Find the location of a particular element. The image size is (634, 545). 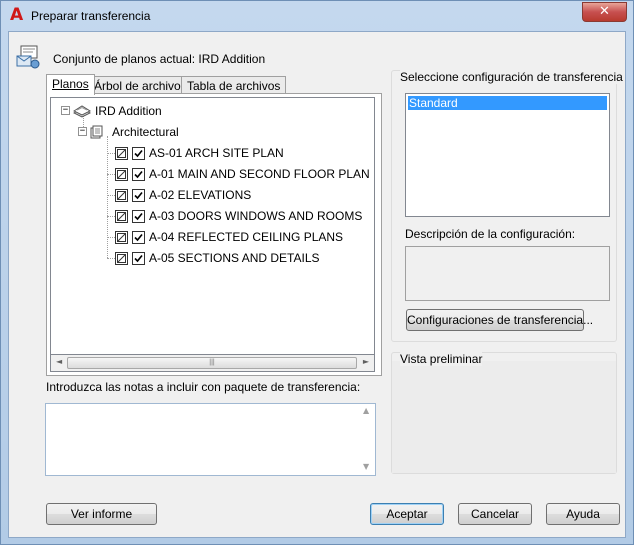

autocad-app-icon: A is located at coordinates (17, 15).